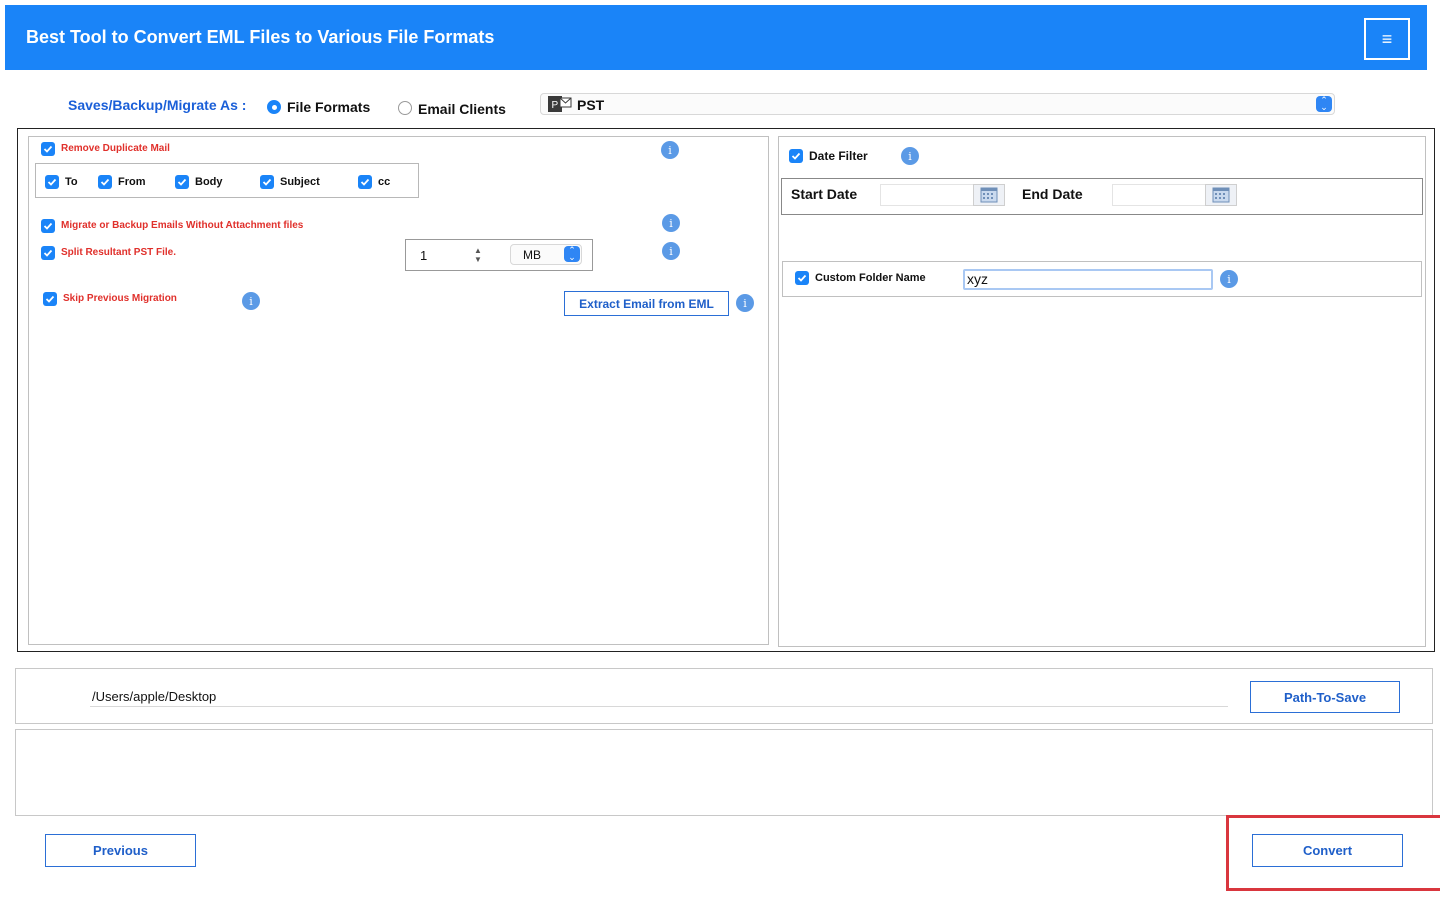  What do you see at coordinates (838, 156) in the screenshot?
I see `date-filter-label: Date Filter` at bounding box center [838, 156].